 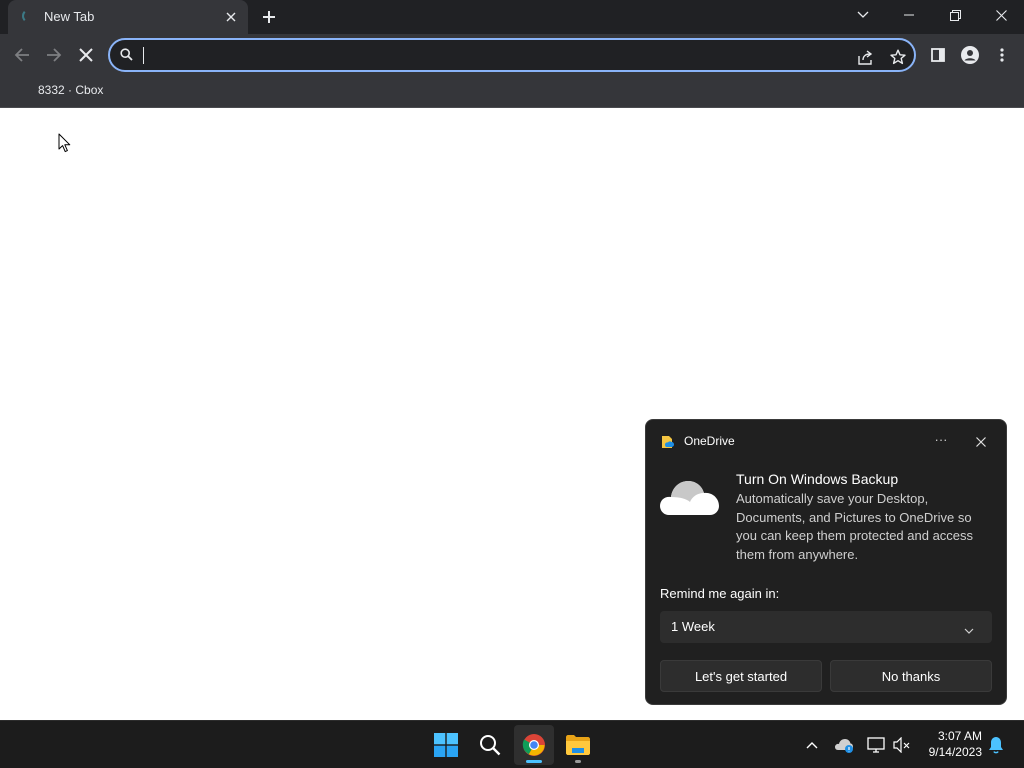 I want to click on arrow-left-icon, so click(x=21, y=55).